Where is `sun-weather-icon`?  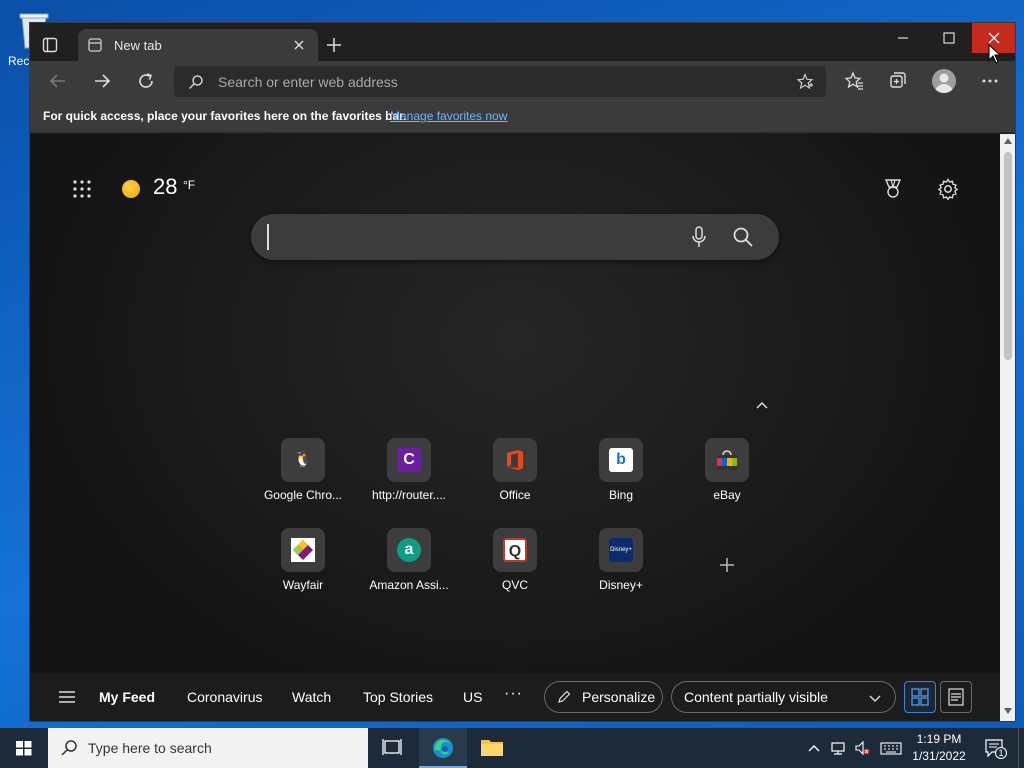 sun-weather-icon is located at coordinates (131, 189).